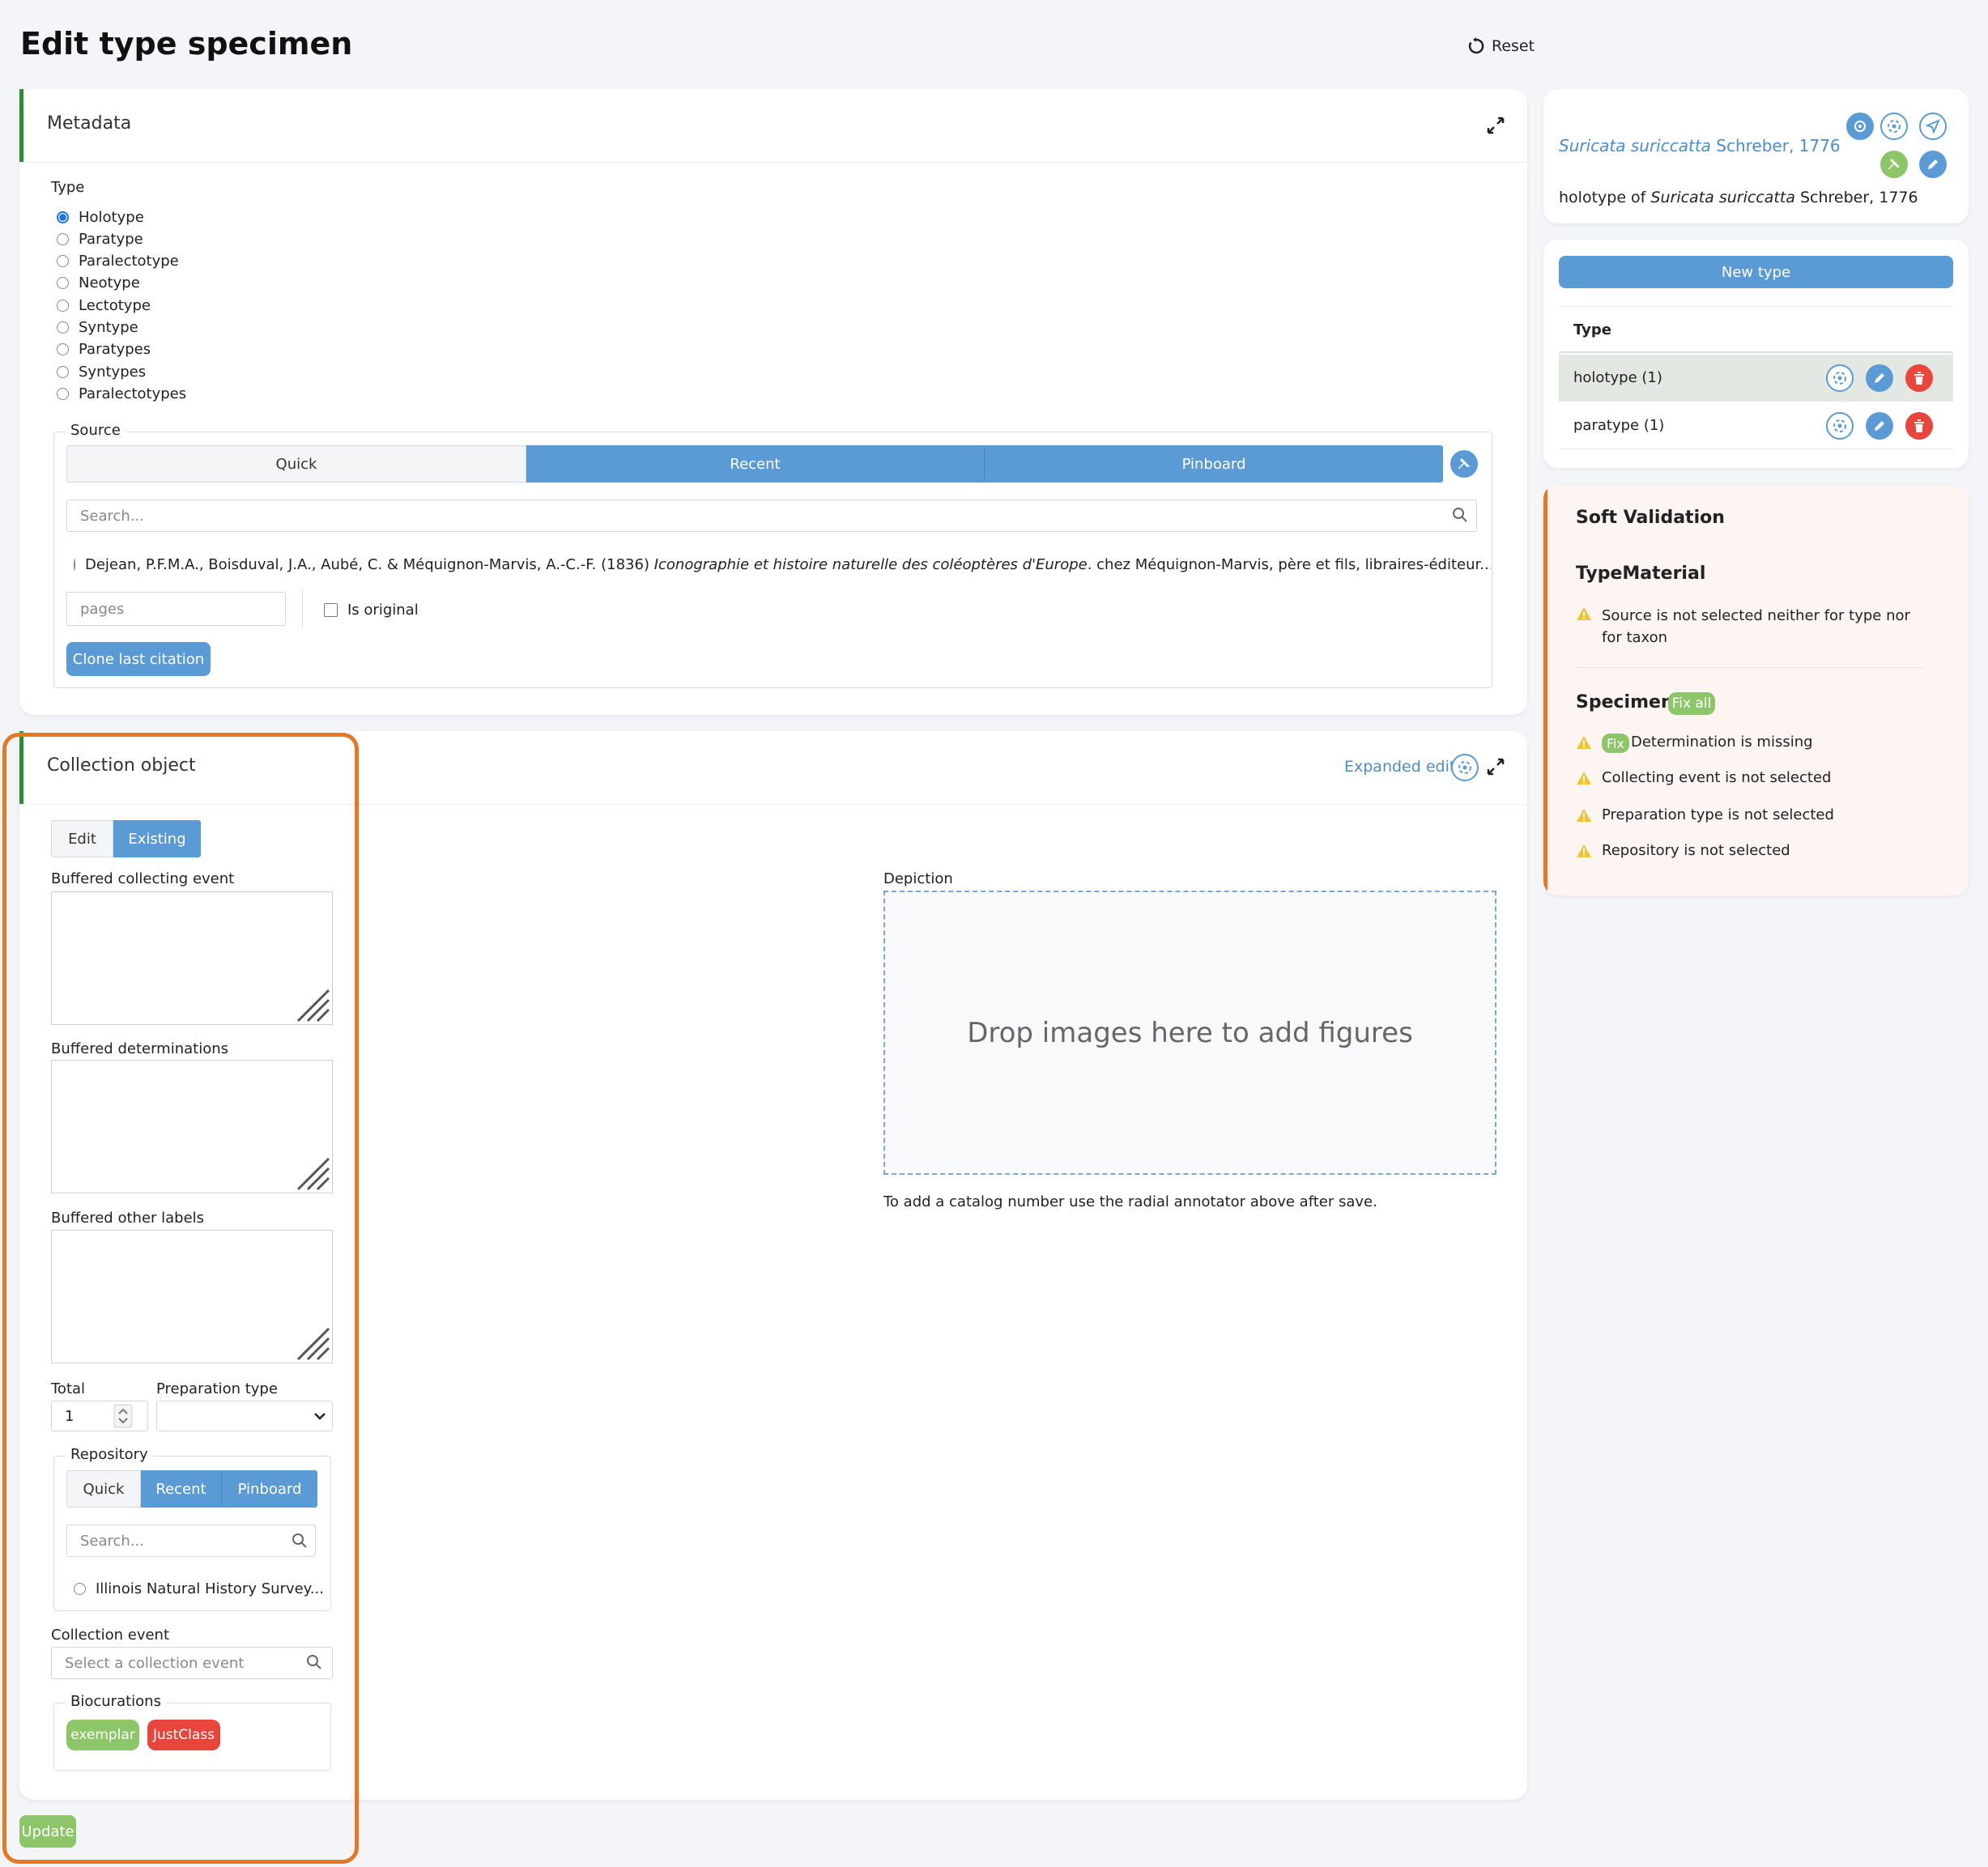 This screenshot has width=1988, height=1867. What do you see at coordinates (1691, 703) in the screenshot?
I see `fix-all-button: Fix all` at bounding box center [1691, 703].